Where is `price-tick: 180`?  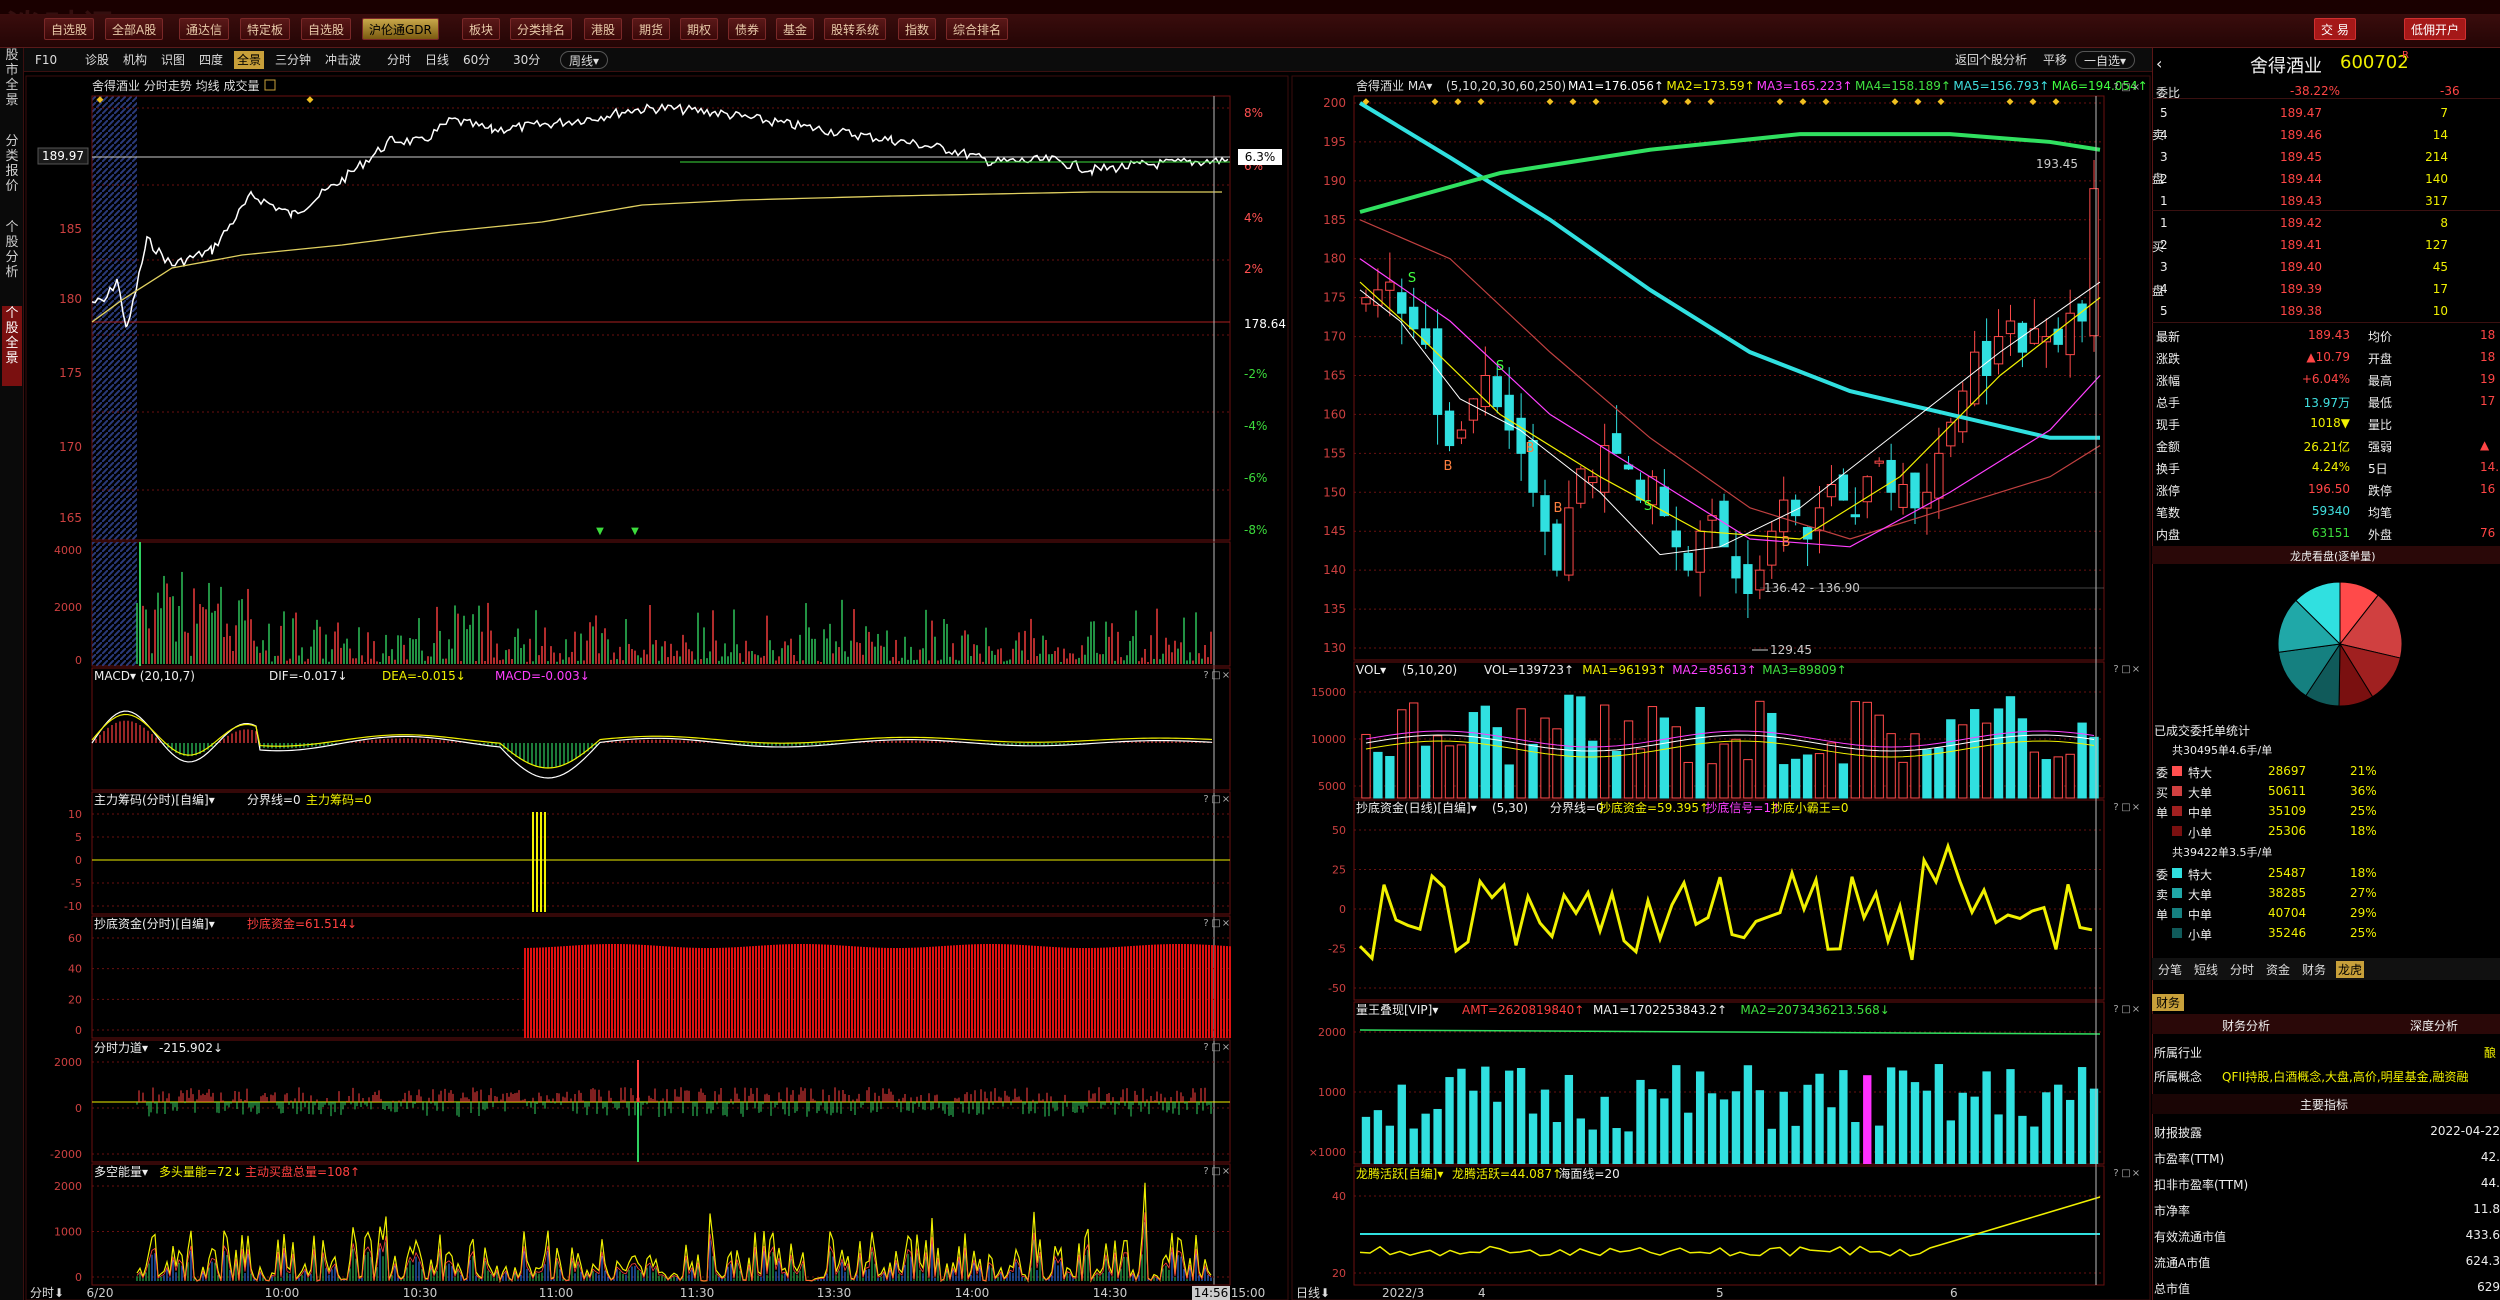
price-tick: 180 is located at coordinates (70, 299).